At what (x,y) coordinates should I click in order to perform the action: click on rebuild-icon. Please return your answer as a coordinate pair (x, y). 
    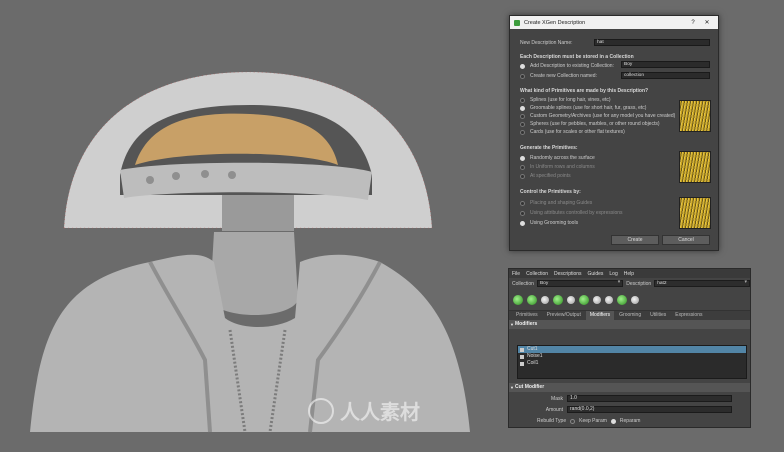
    Looking at the image, I should click on (571, 299).